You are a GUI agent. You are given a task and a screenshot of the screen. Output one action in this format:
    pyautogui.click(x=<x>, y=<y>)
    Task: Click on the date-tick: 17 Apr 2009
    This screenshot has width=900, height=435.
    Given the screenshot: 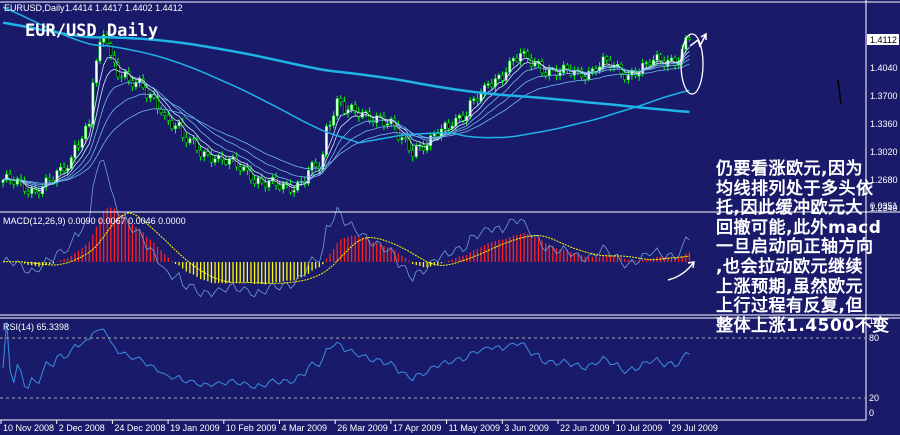 What is the action you would take?
    pyautogui.click(x=417, y=428)
    